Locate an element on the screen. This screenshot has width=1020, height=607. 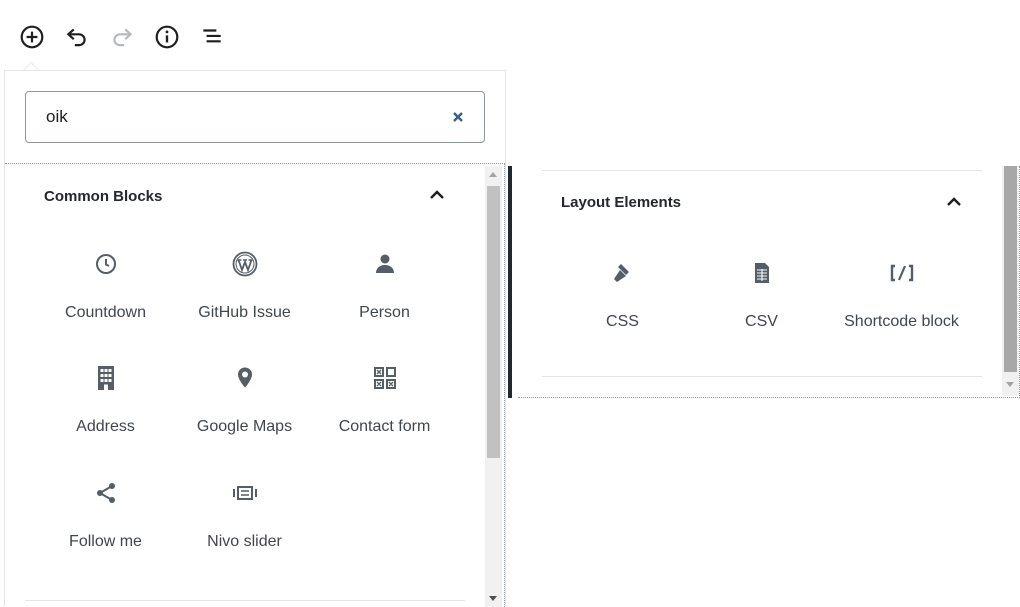
block-label: Countdown is located at coordinates (105, 312).